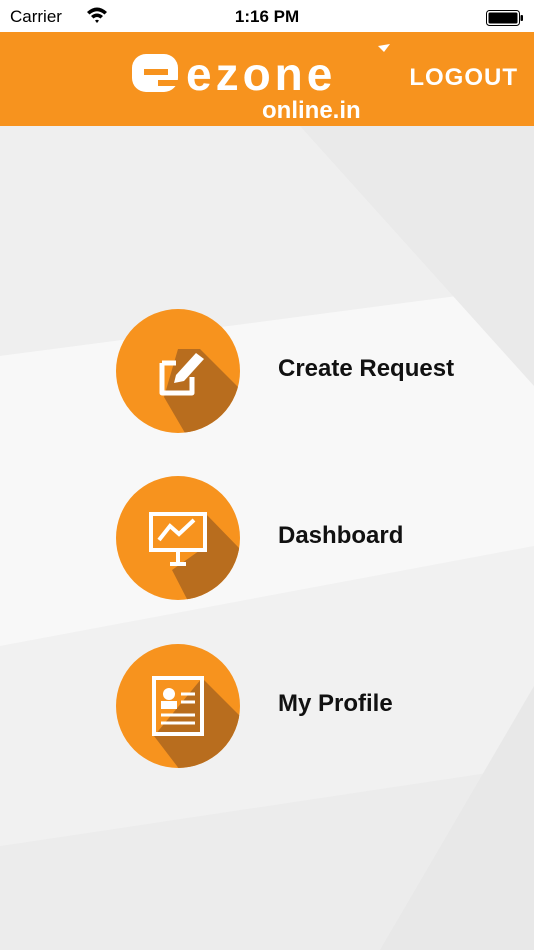  I want to click on clock-time: 1:16 PM, so click(267, 16).